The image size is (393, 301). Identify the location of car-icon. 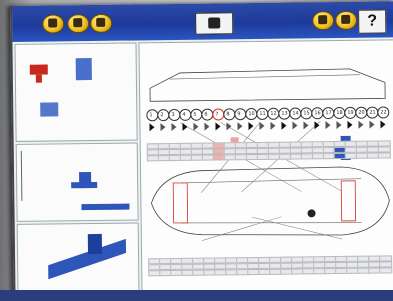
(78, 24).